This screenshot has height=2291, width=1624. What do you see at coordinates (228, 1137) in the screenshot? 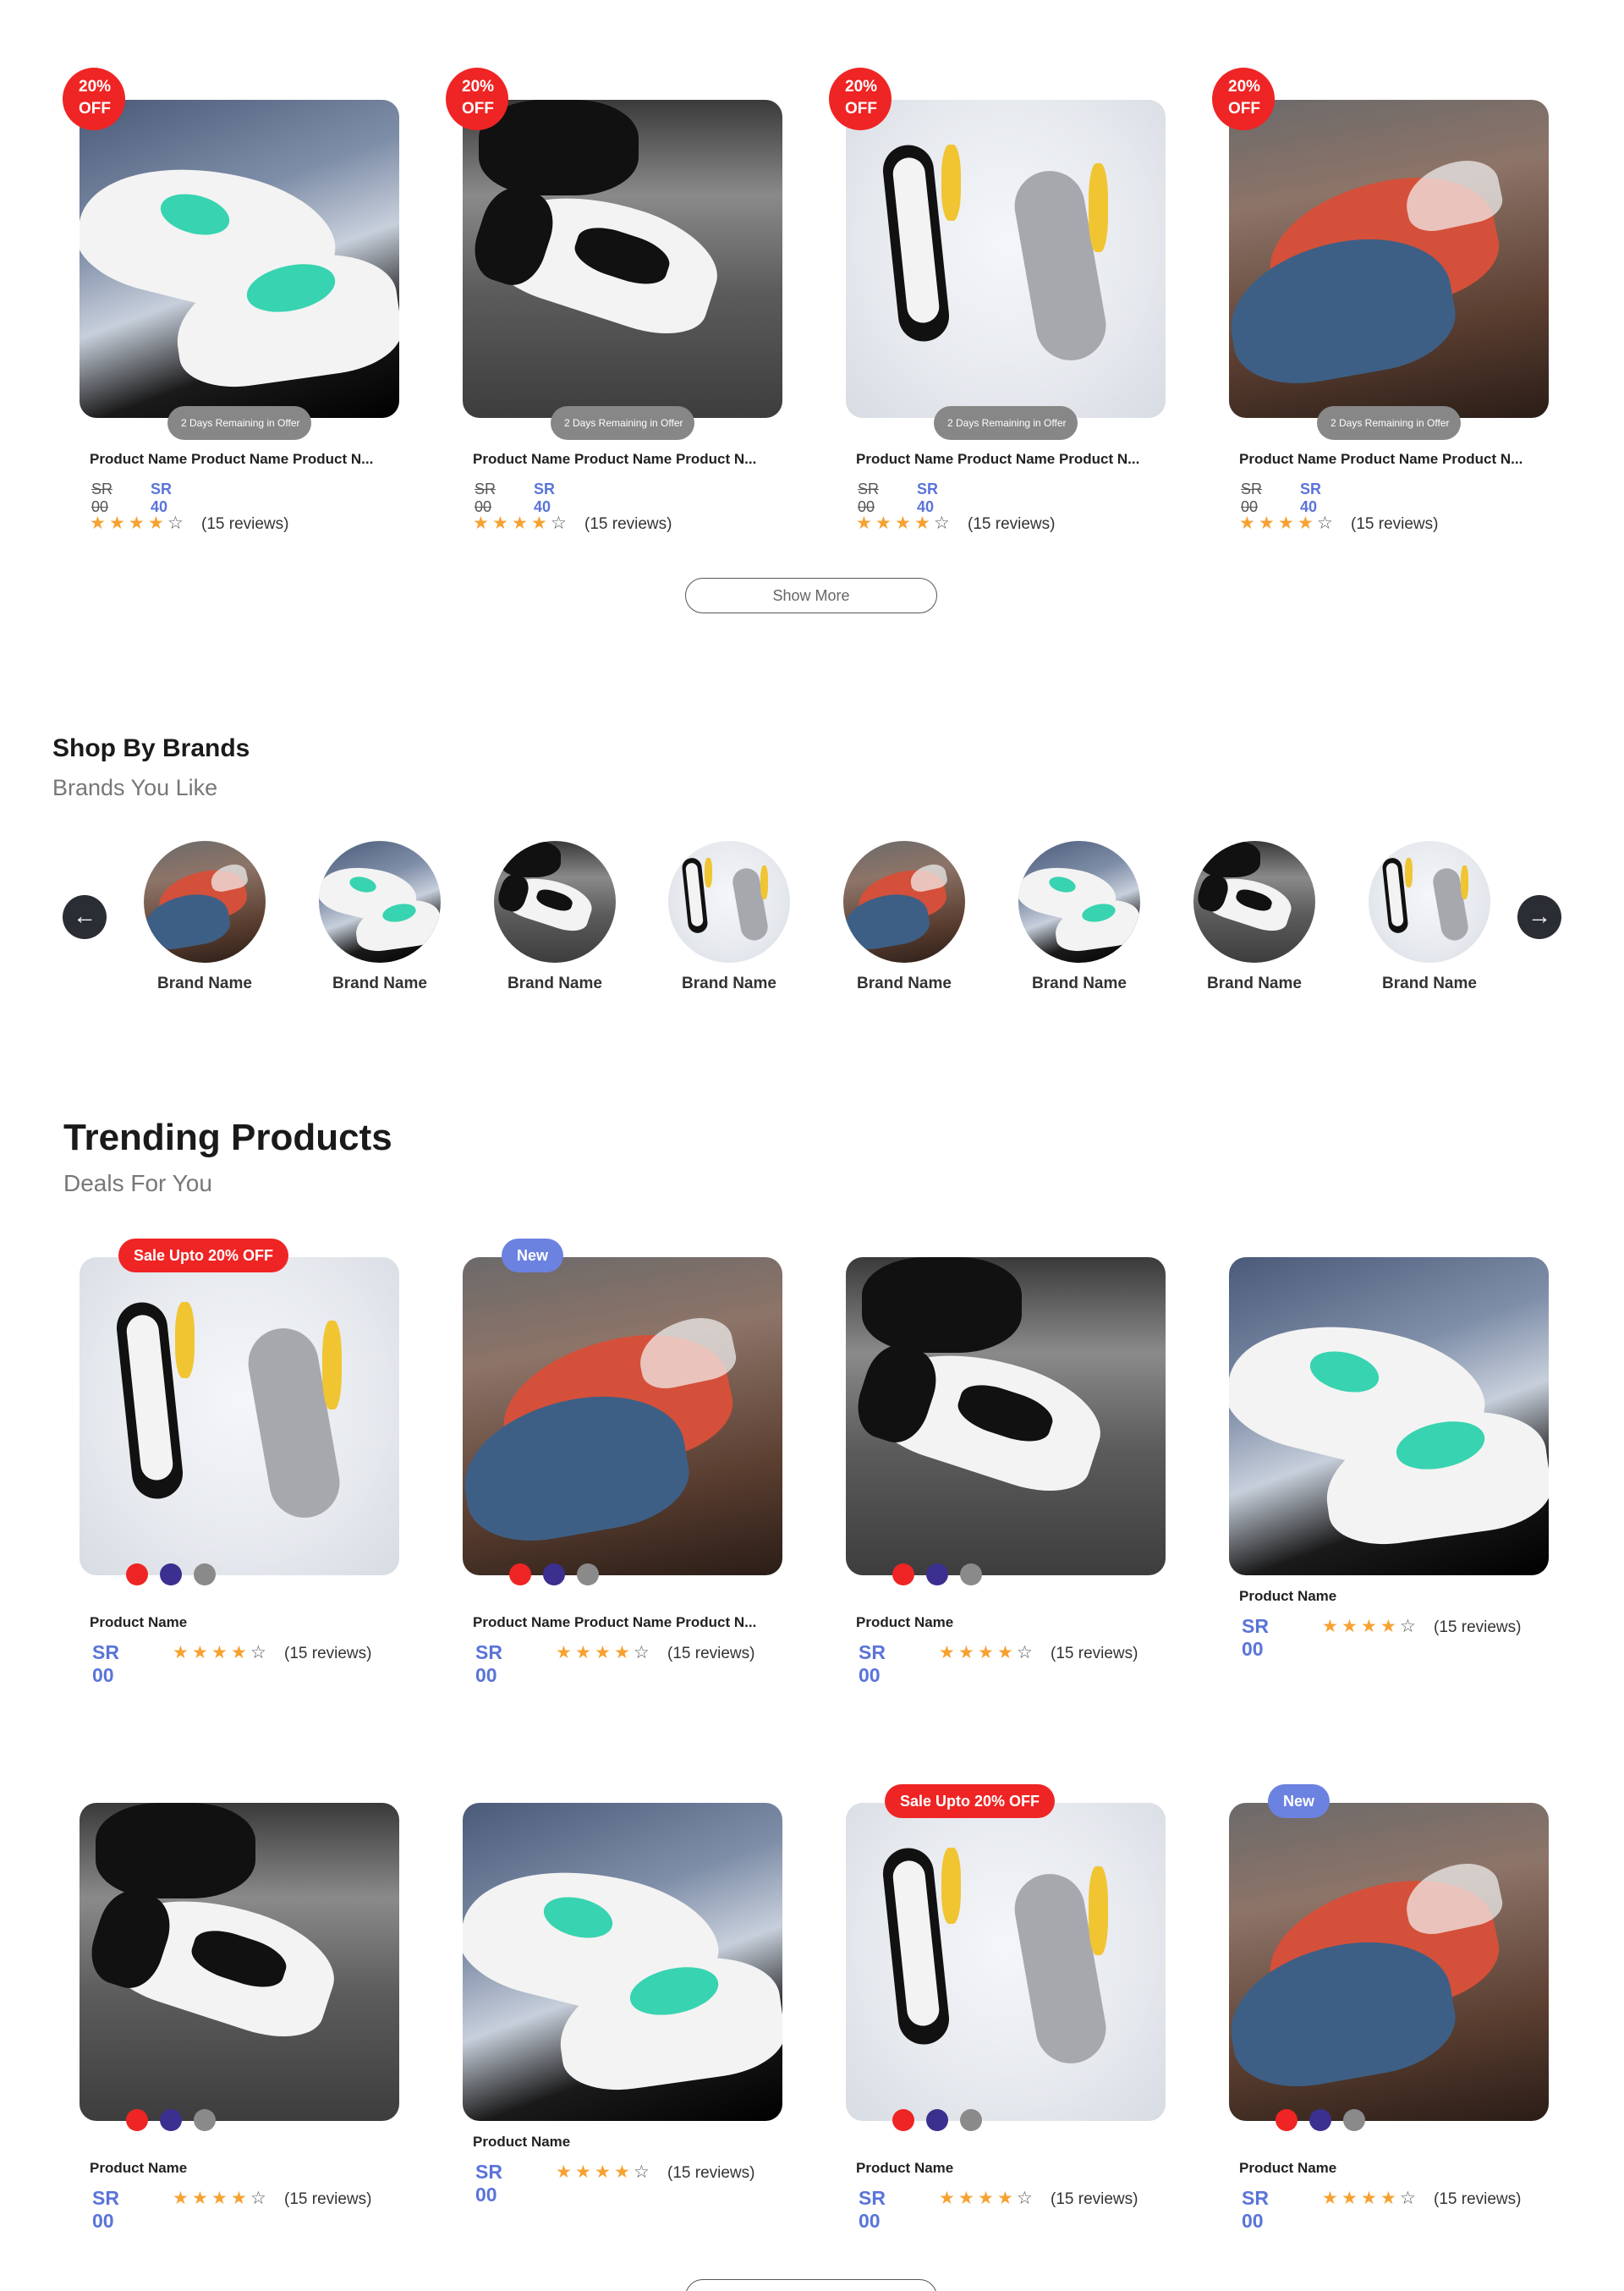
I see `trending-title: Trending Products` at bounding box center [228, 1137].